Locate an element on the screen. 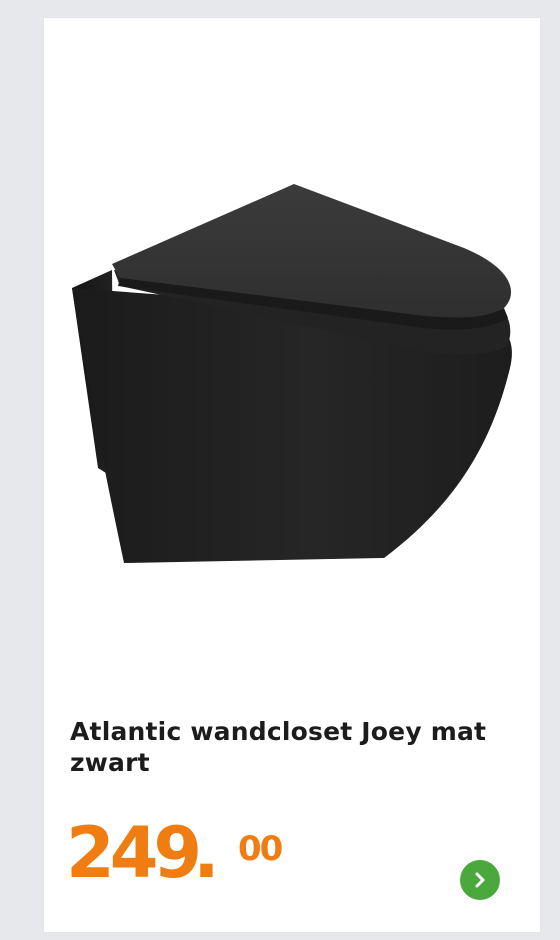  price-main: 249 is located at coordinates (134, 853).